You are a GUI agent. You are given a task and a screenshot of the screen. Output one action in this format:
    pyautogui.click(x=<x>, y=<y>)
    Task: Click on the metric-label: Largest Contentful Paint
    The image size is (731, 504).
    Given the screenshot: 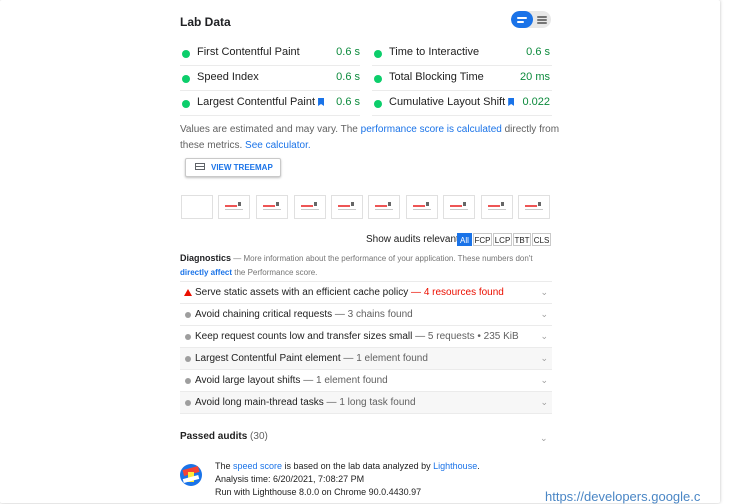 What is the action you would take?
    pyautogui.click(x=261, y=102)
    